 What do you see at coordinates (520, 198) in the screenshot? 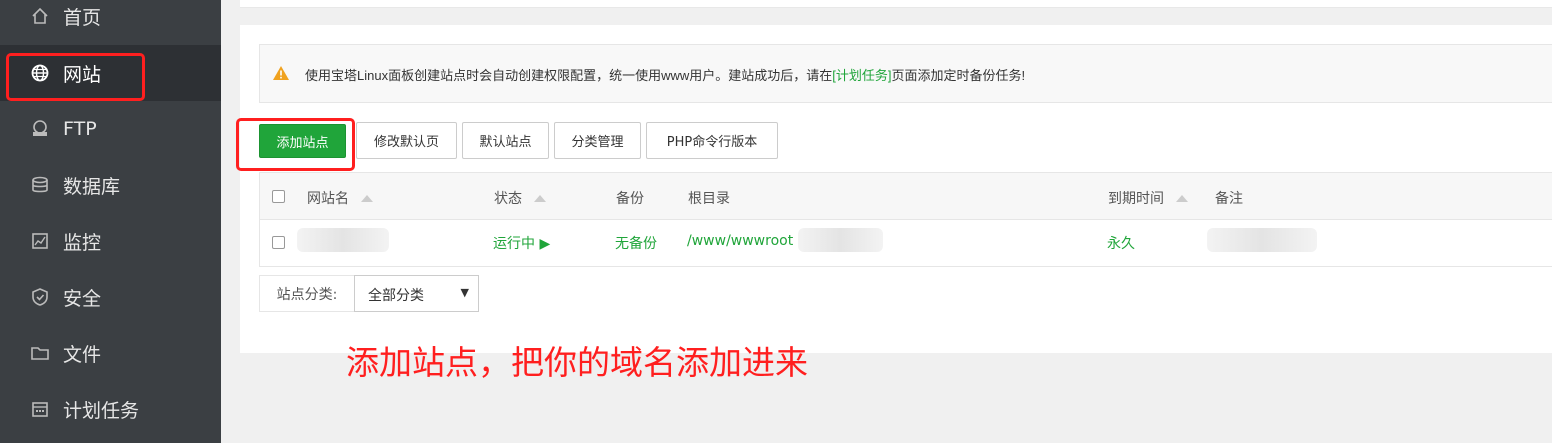
I see `column-status: 状态` at bounding box center [520, 198].